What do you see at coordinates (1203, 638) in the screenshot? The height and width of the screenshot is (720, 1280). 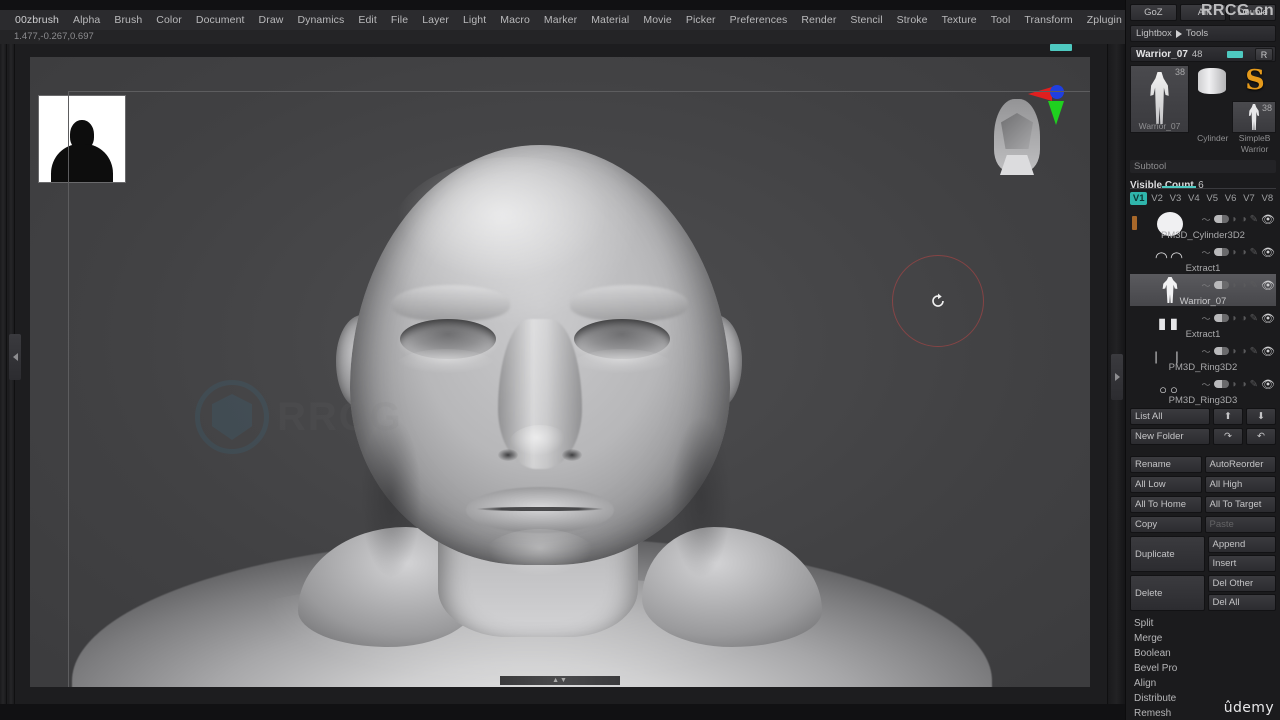 I see `operation-merge: Merge` at bounding box center [1203, 638].